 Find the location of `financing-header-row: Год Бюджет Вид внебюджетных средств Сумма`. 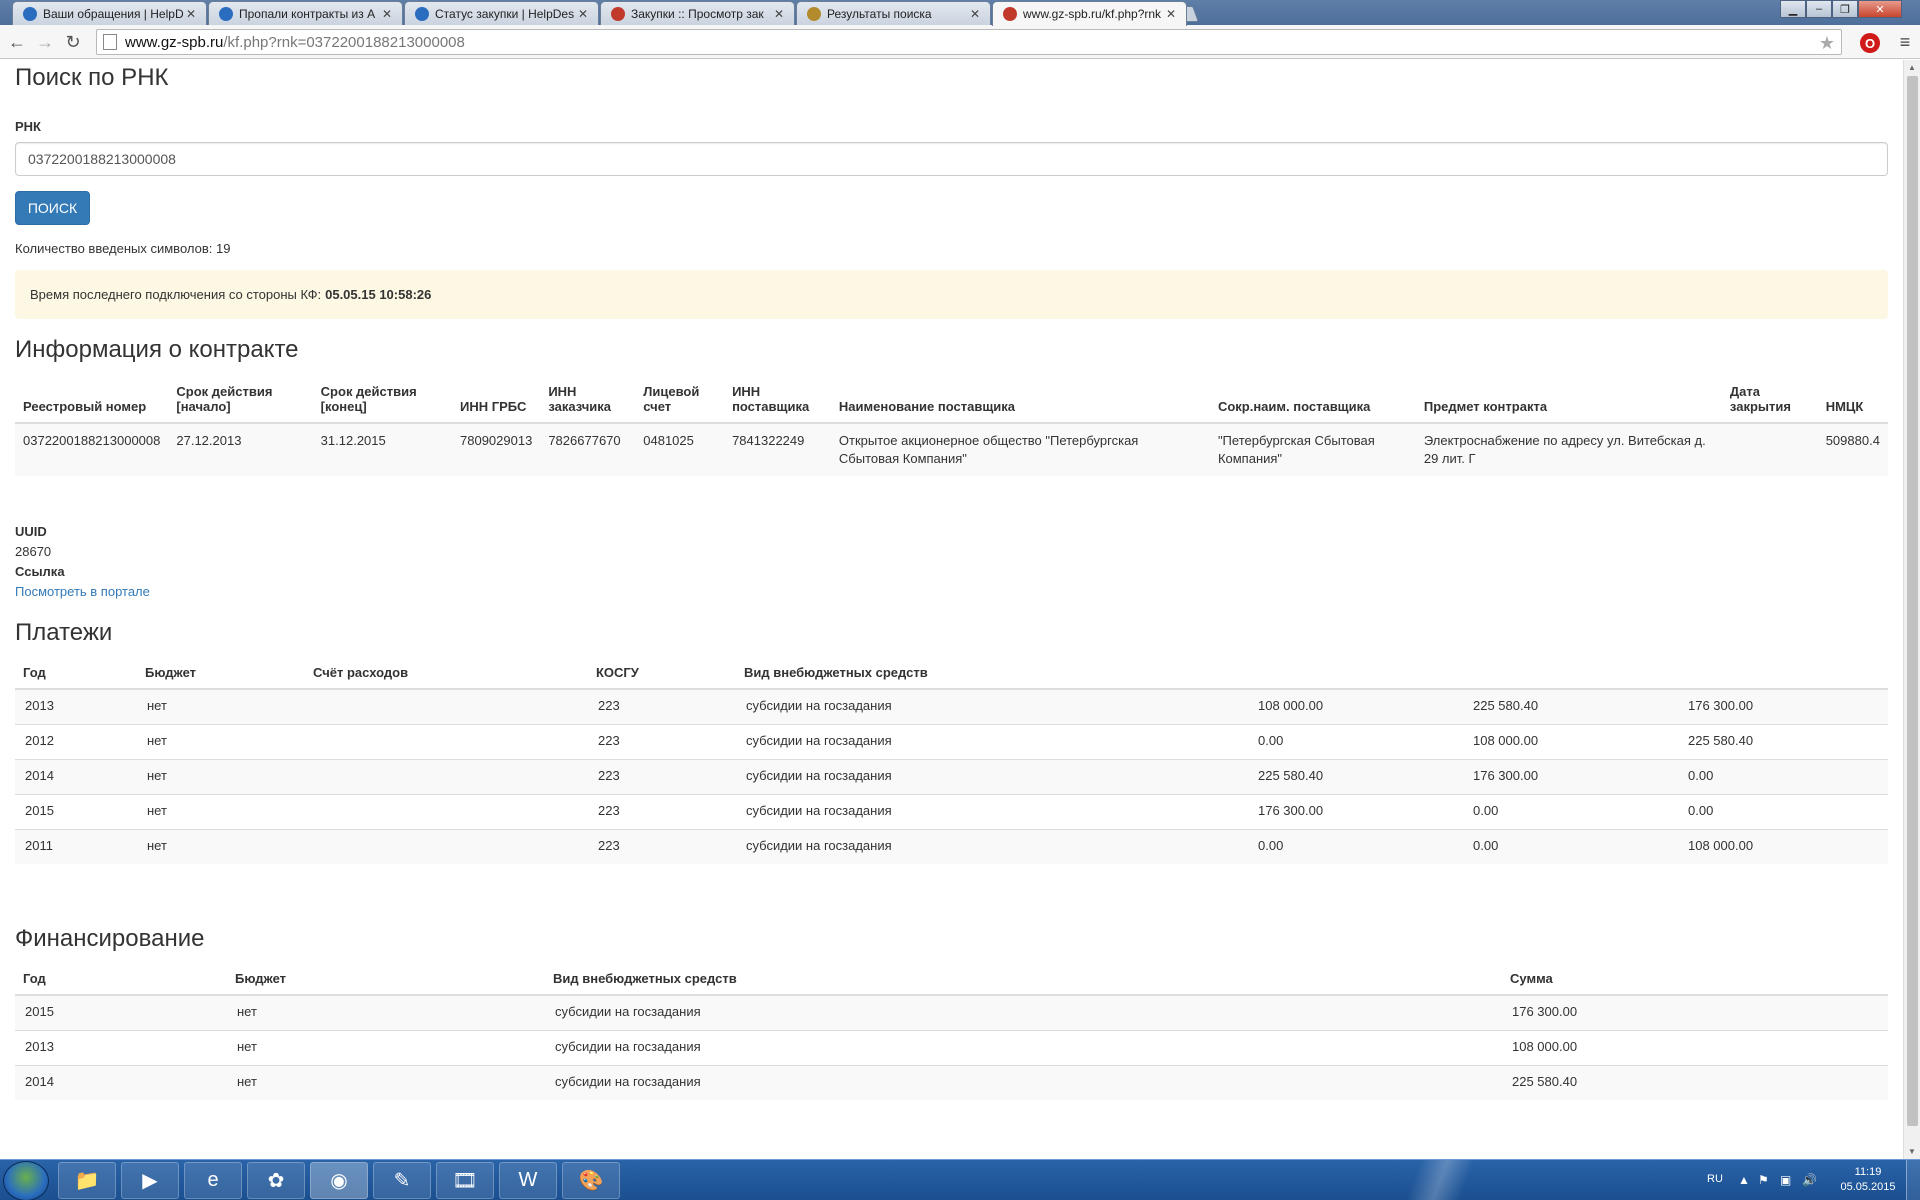

financing-header-row: Год Бюджет Вид внебюджетных средств Сумма is located at coordinates (951, 979).